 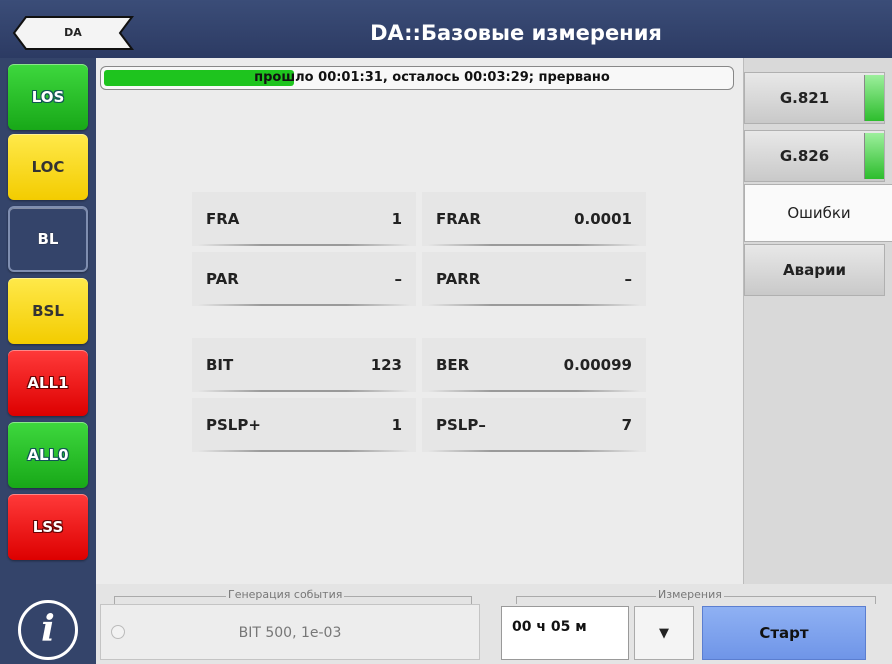 I want to click on event-text: BIT 500, 1e-03, so click(x=290, y=633).